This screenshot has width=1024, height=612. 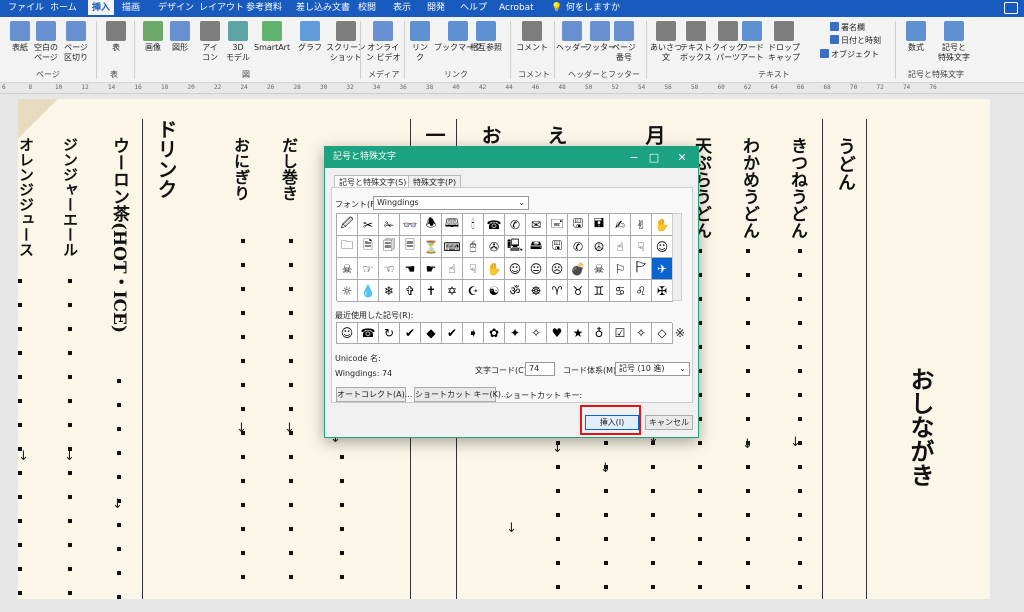 I want to click on ribbon-btn-0: 表紙, so click(x=20, y=37).